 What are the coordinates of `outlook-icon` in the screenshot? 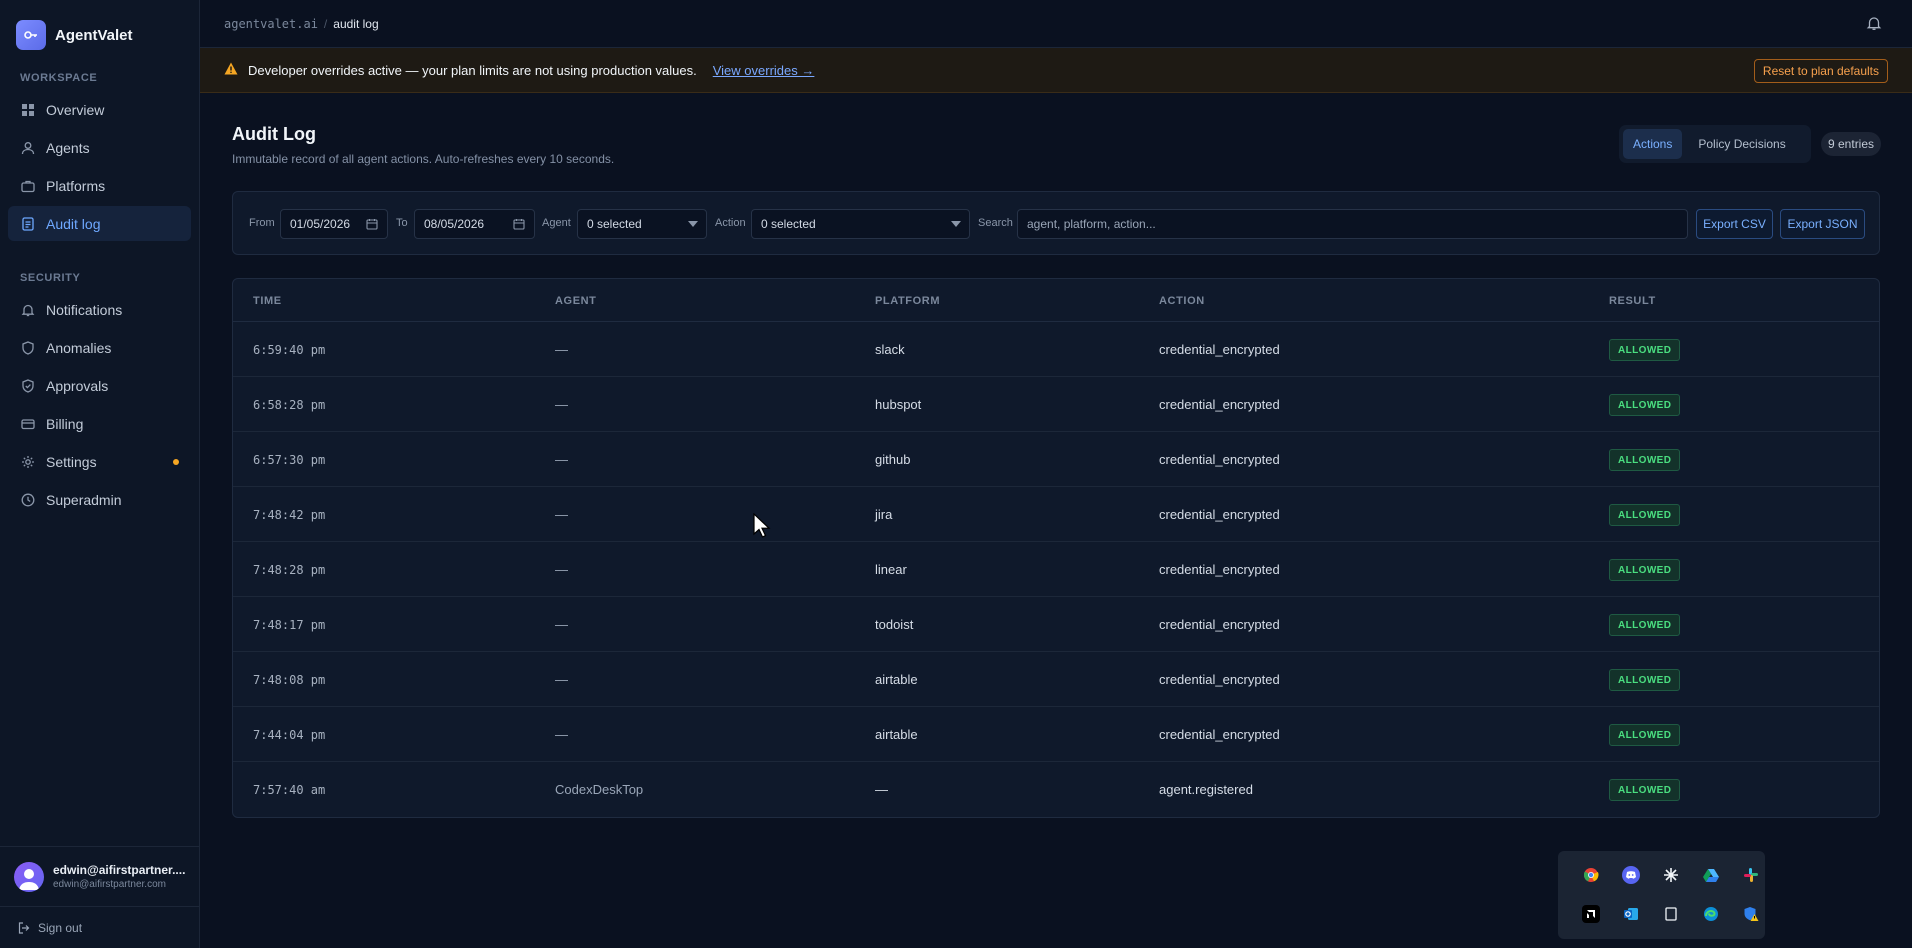 It's located at (1631, 914).